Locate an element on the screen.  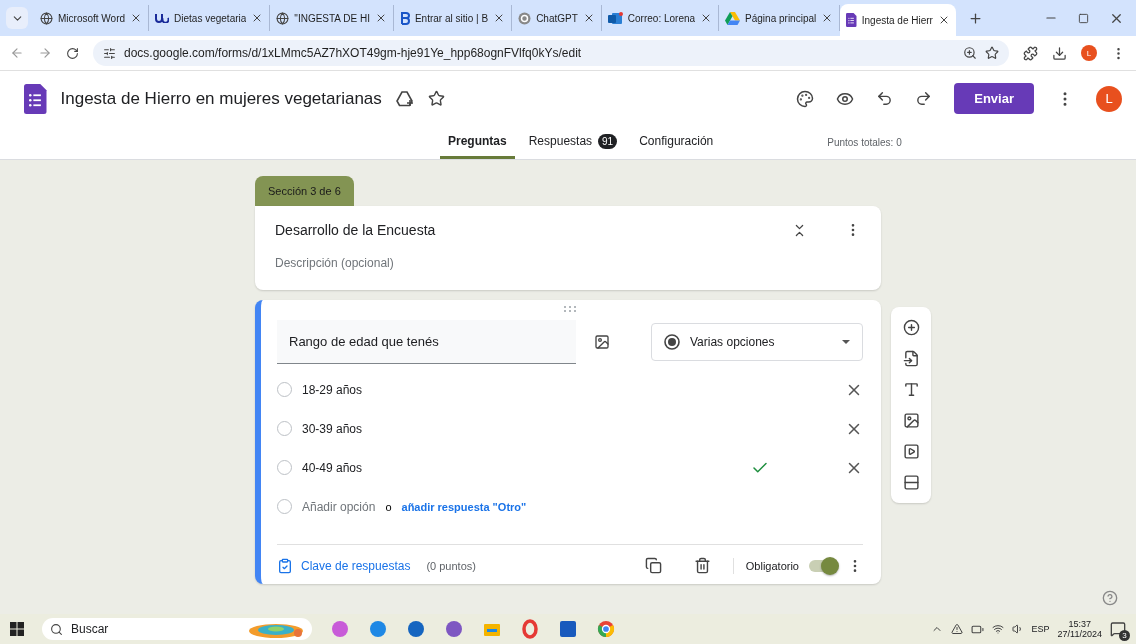
radio-selected-icon is located at coordinates (672, 342).